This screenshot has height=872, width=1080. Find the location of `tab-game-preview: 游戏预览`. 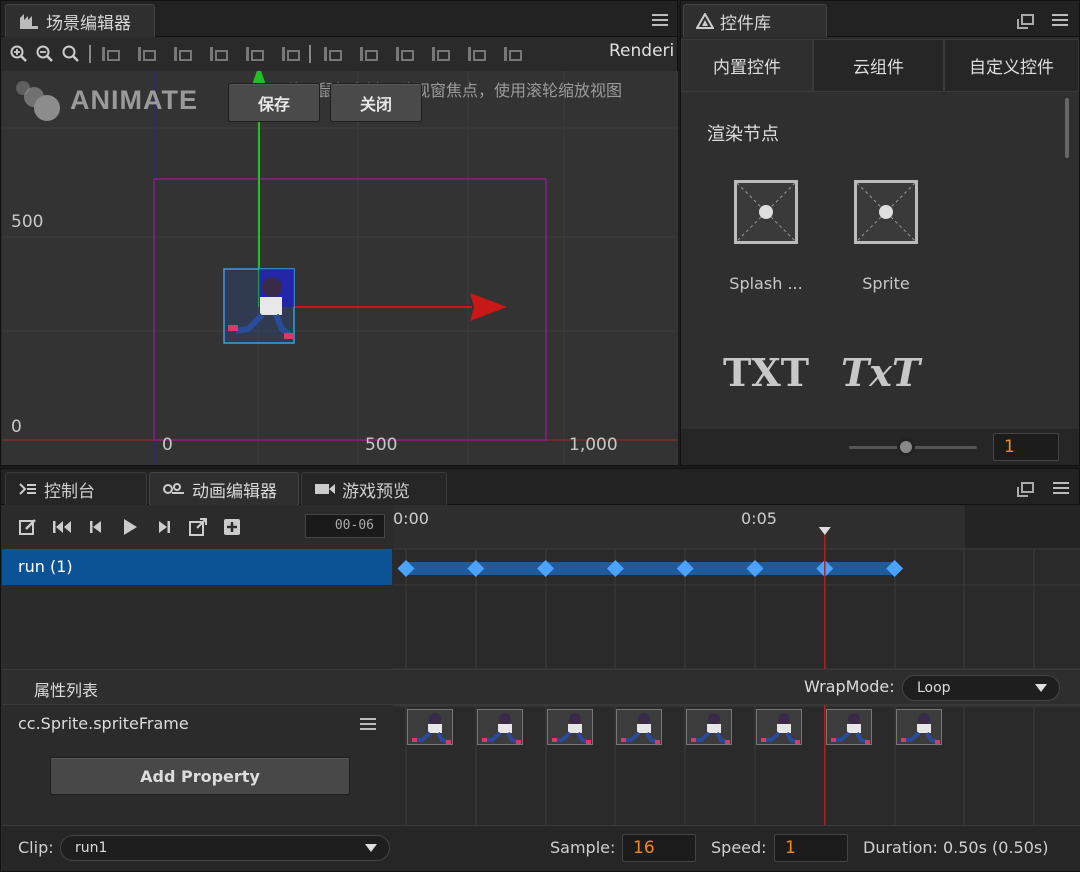

tab-game-preview: 游戏预览 is located at coordinates (374, 488).